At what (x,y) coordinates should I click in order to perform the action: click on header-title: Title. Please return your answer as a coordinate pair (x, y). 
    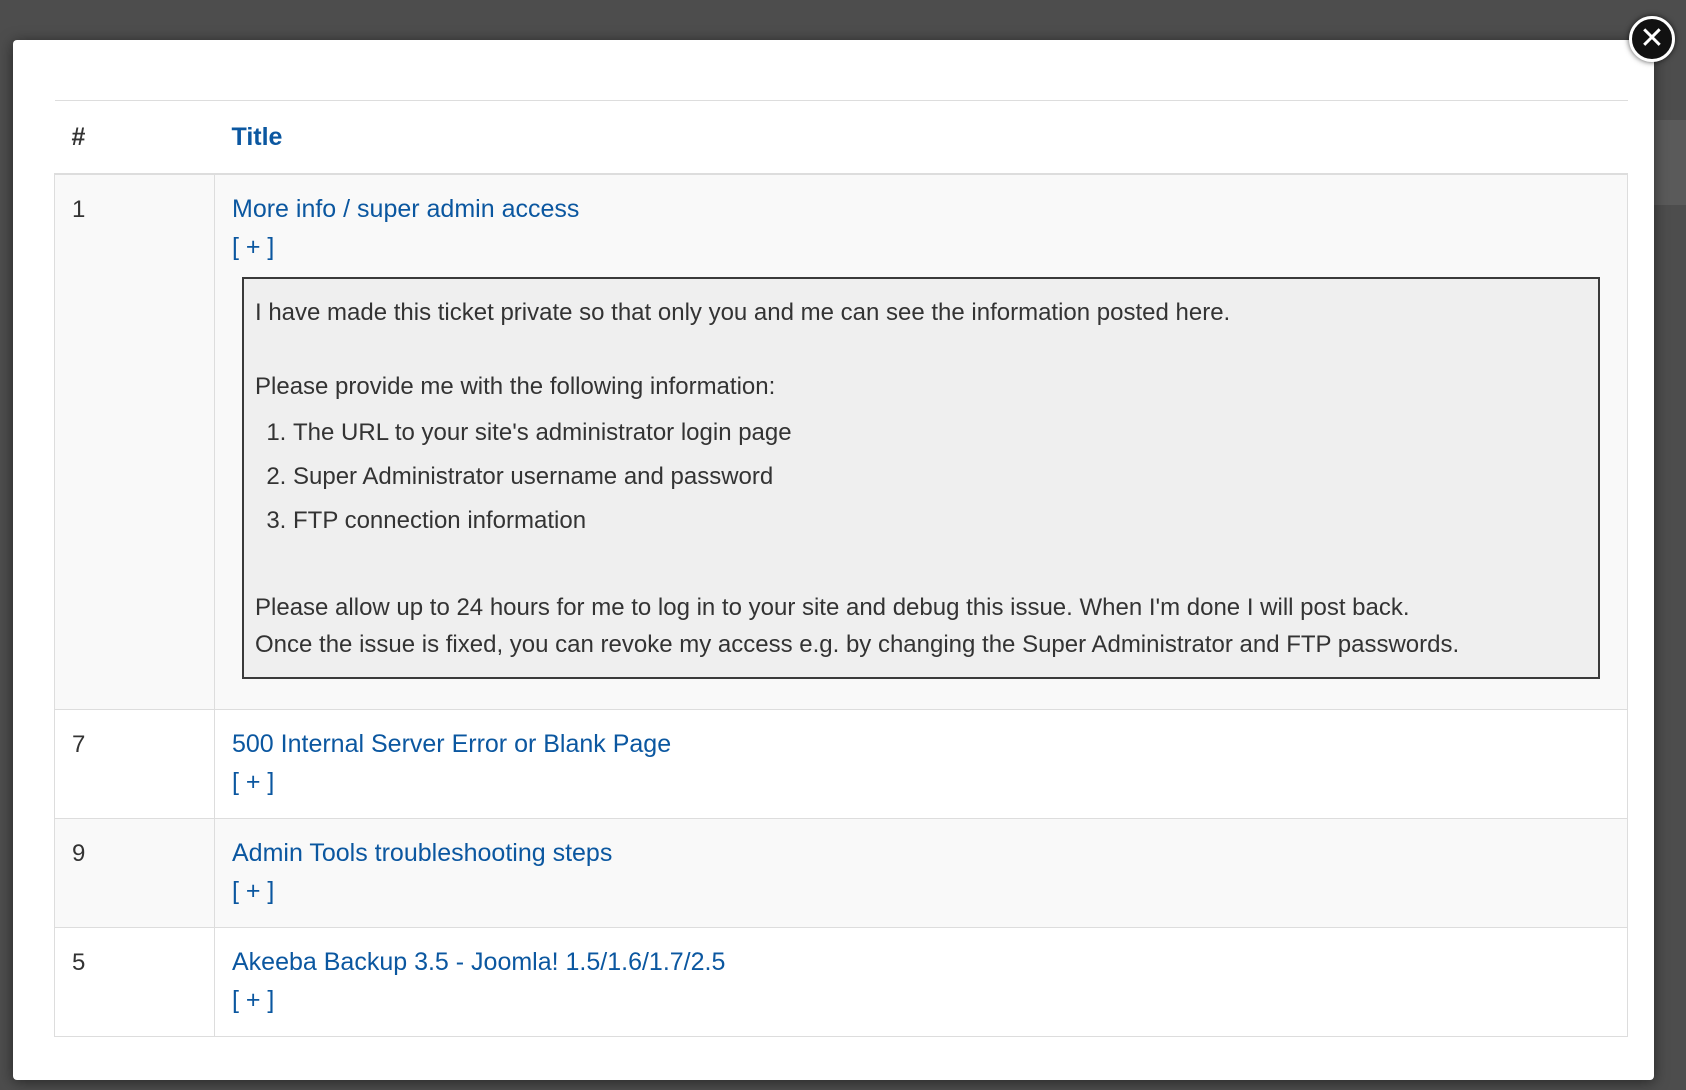
    Looking at the image, I should click on (921, 137).